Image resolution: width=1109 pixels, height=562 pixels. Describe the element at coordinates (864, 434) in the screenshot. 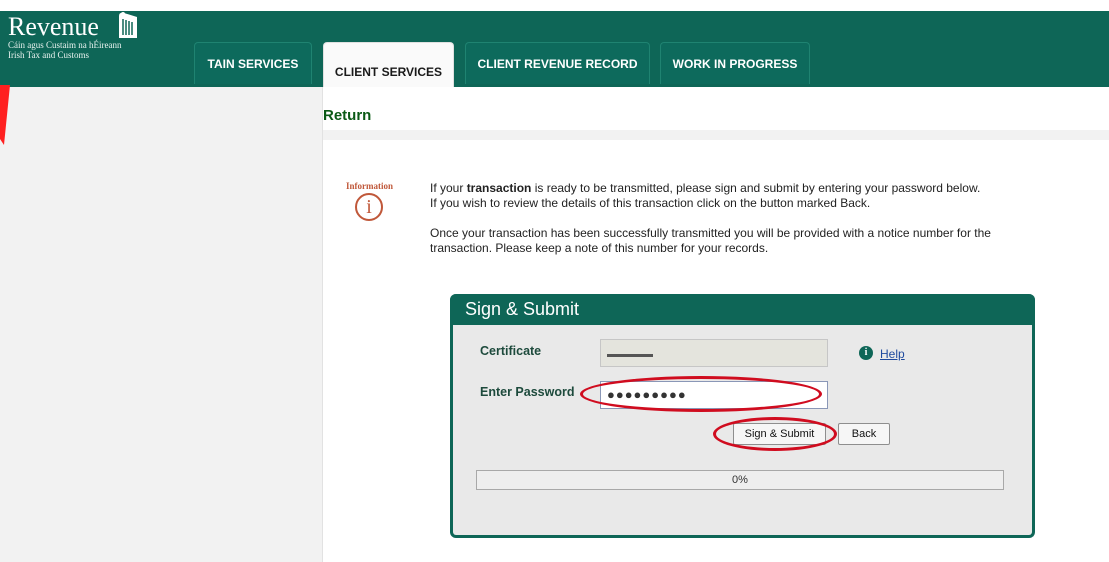

I see `back-button: Back` at that location.